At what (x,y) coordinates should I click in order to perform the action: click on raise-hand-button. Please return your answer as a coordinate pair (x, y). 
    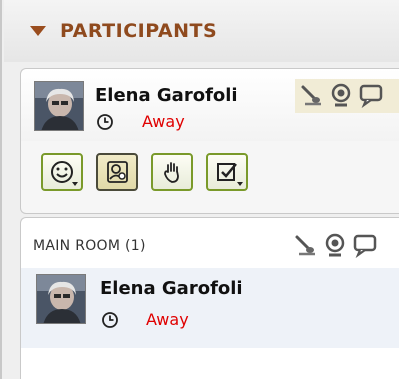
    Looking at the image, I should click on (172, 172).